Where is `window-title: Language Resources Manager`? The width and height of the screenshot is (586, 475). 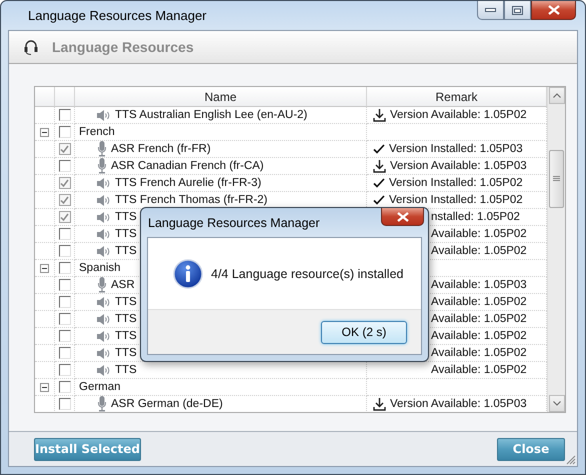 window-title: Language Resources Manager is located at coordinates (117, 15).